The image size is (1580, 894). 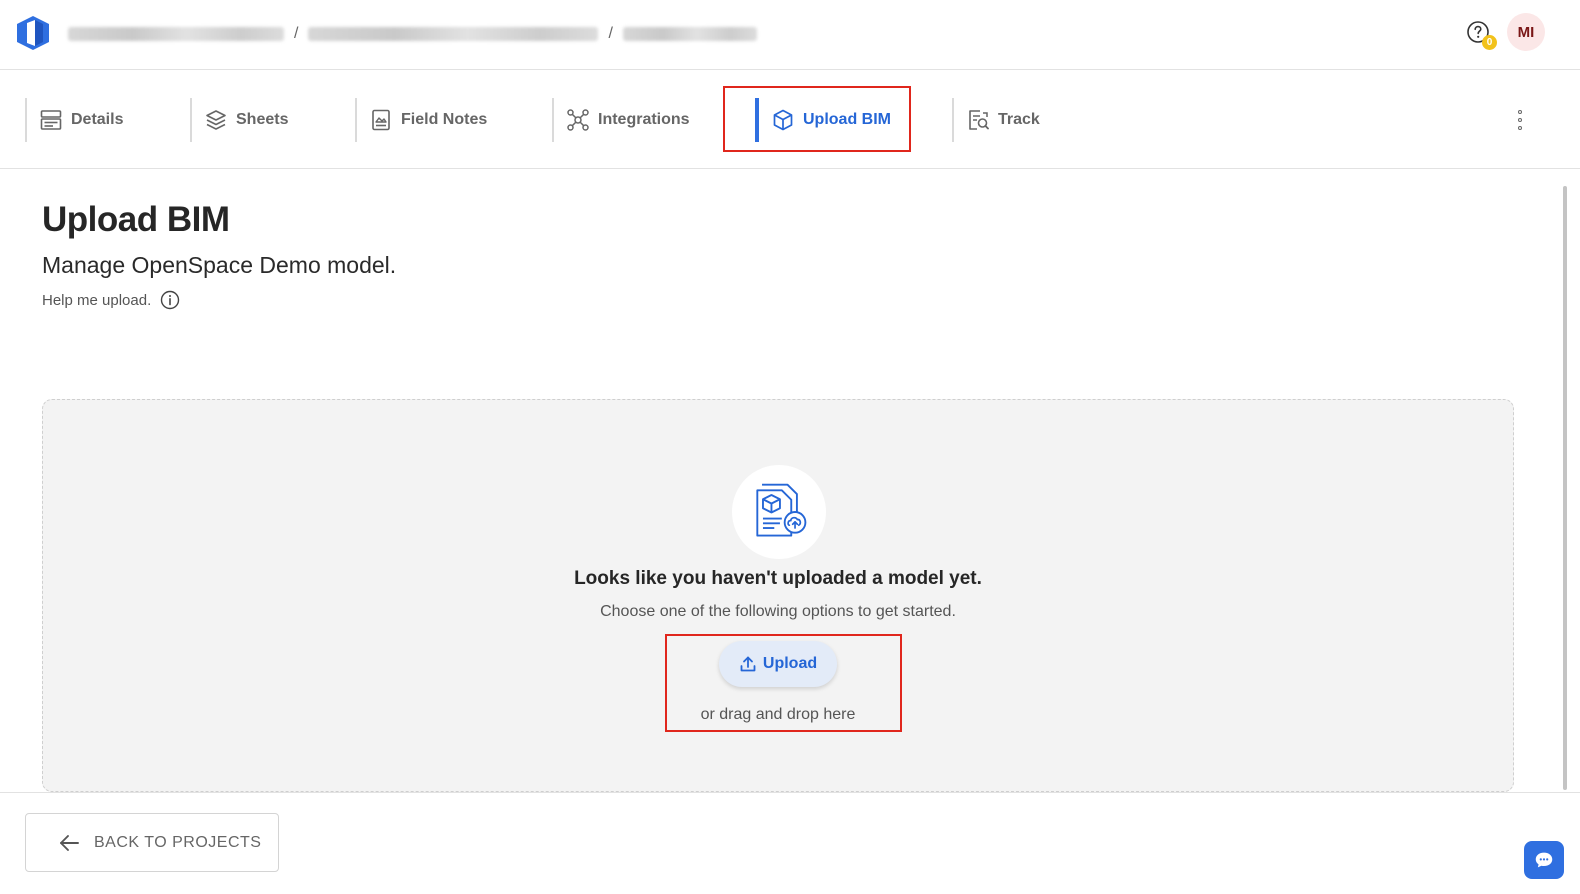 I want to click on tab-label: Track, so click(x=1019, y=119).